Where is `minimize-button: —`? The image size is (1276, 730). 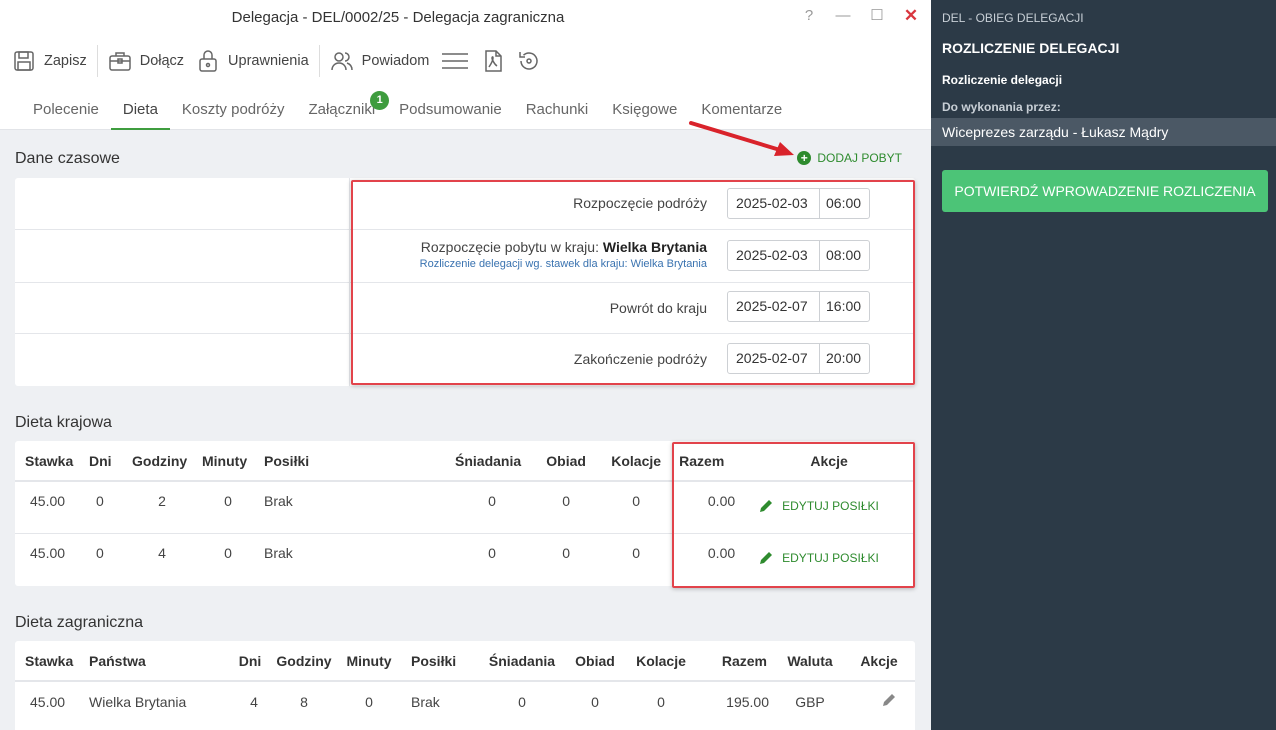 minimize-button: — is located at coordinates (843, 16).